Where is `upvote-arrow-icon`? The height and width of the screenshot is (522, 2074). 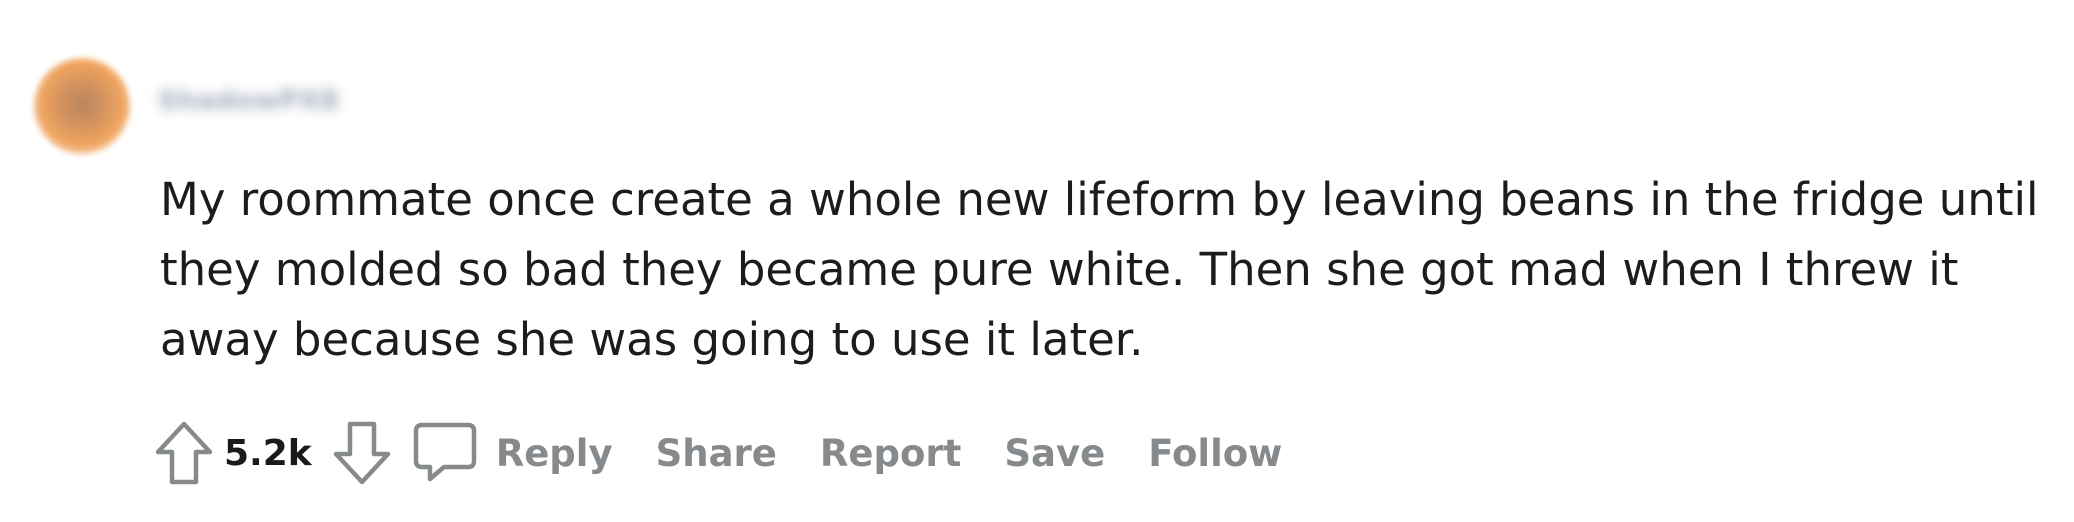
upvote-arrow-icon is located at coordinates (184, 453).